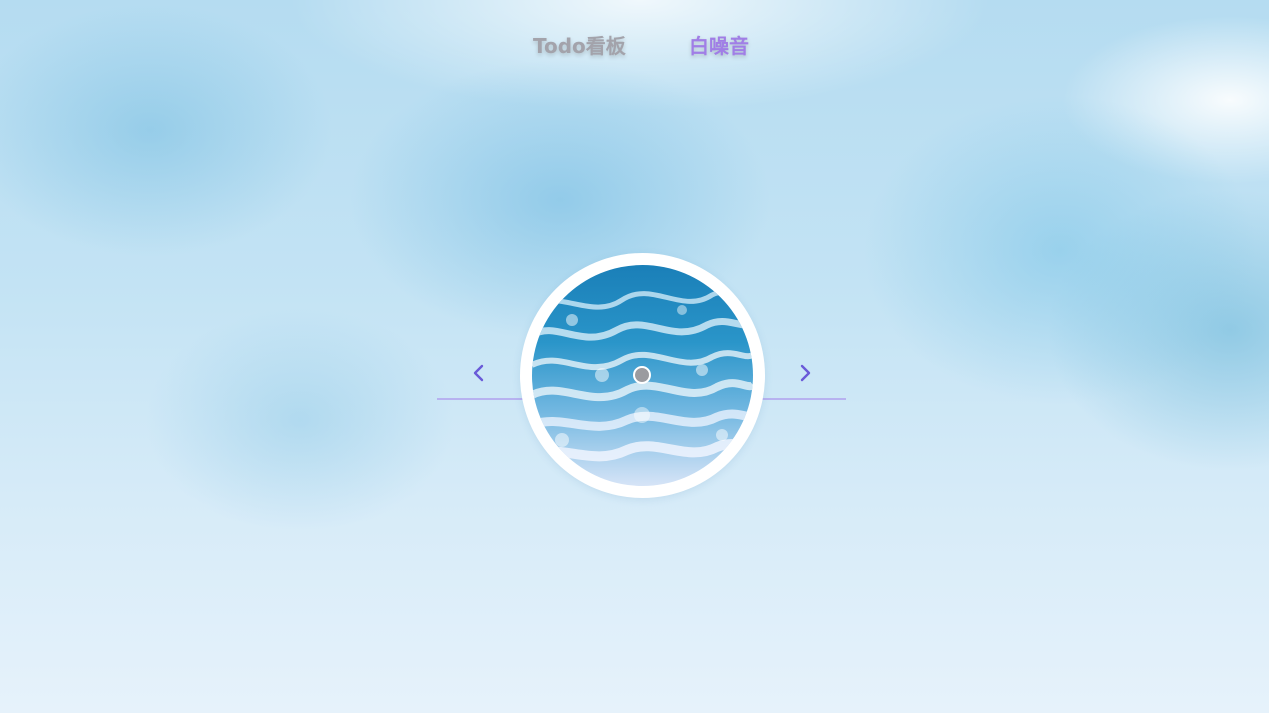 This screenshot has height=713, width=1269. What do you see at coordinates (642, 375) in the screenshot?
I see `disc-center-dot` at bounding box center [642, 375].